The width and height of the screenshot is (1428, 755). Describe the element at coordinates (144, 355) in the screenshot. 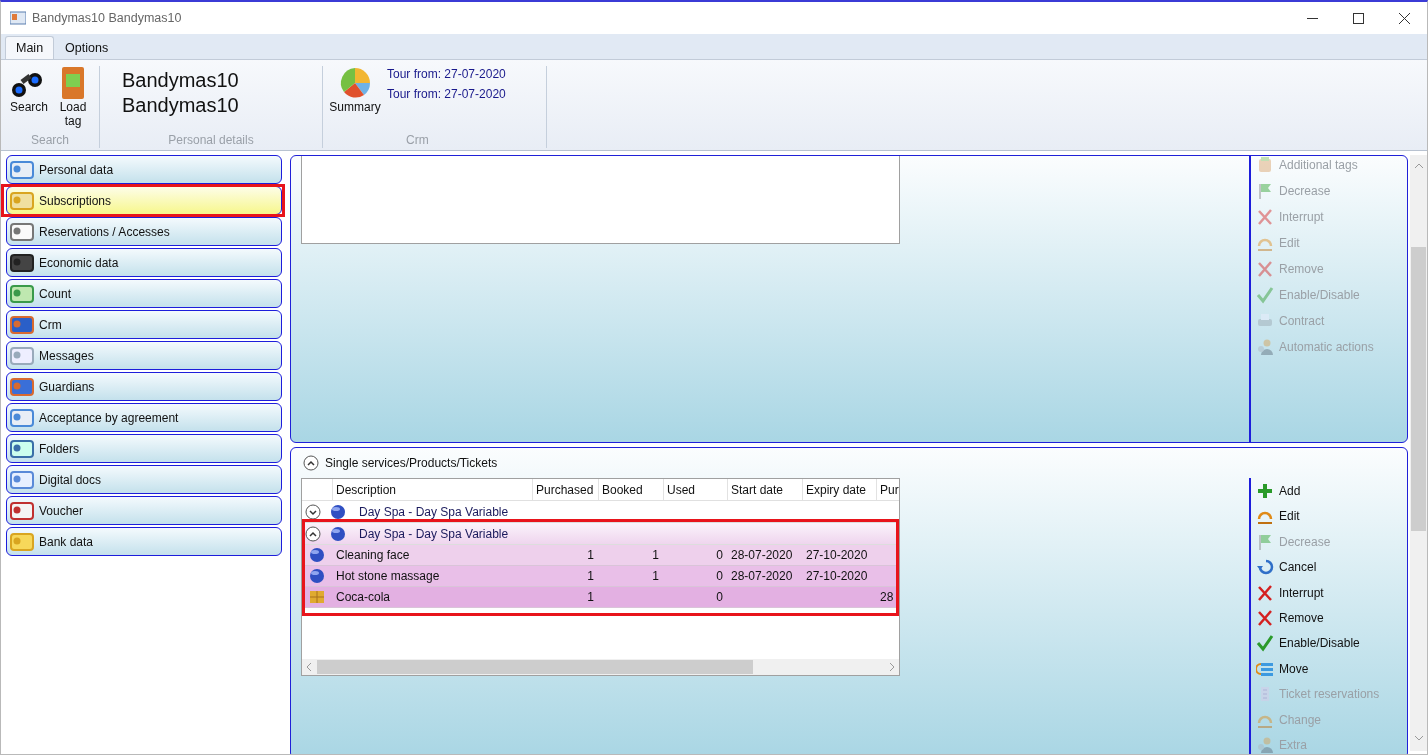

I see `sidebar-item: Messages` at that location.